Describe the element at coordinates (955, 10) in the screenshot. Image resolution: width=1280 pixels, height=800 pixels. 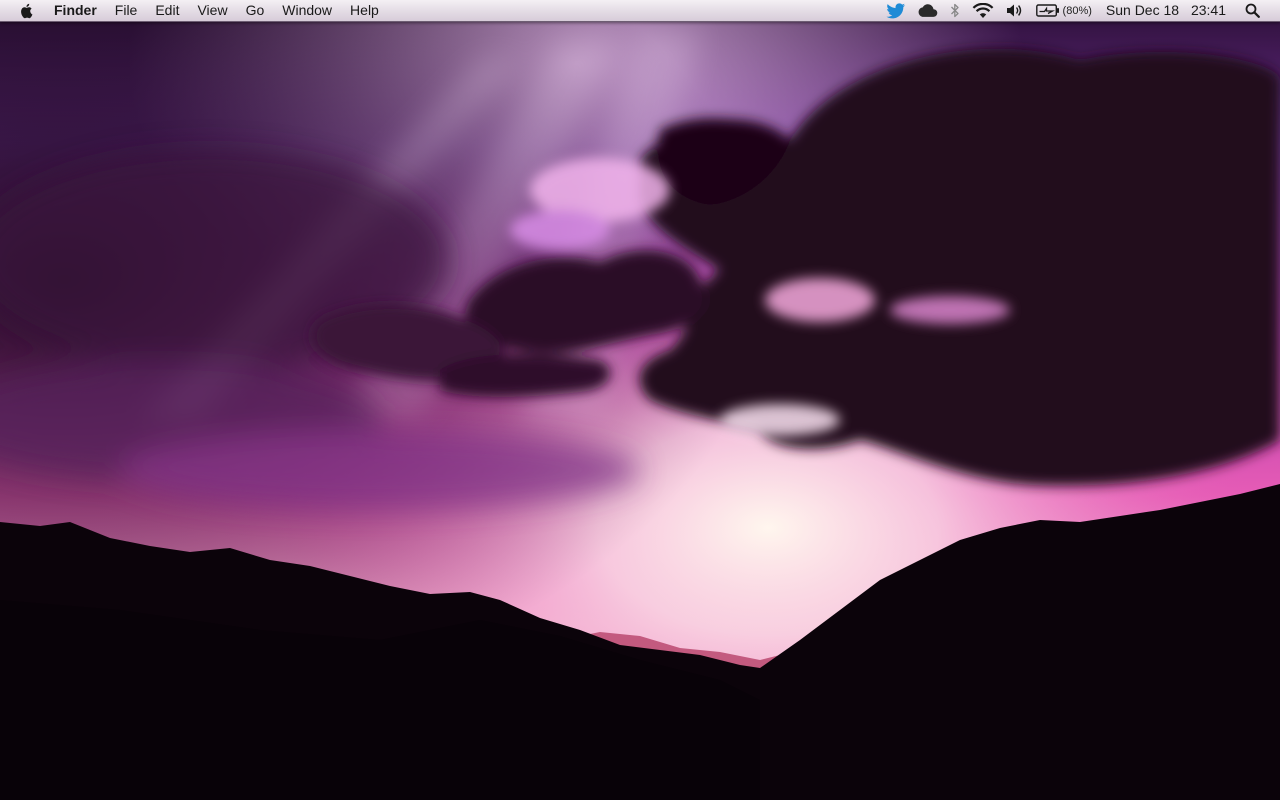
I see `bluetooth-icon` at that location.